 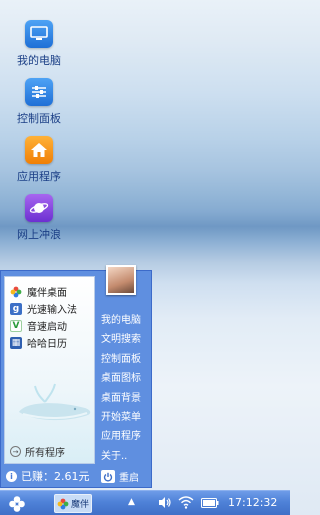 I want to click on menu-item-moban-desktop: 魔伴桌面, so click(x=49, y=291).